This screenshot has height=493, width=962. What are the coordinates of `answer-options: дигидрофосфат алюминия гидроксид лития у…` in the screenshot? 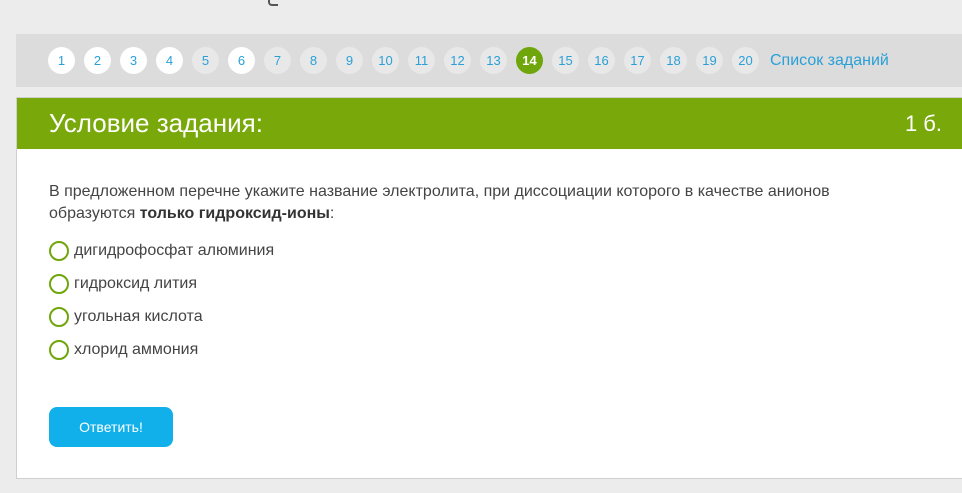 It's located at (161, 306).